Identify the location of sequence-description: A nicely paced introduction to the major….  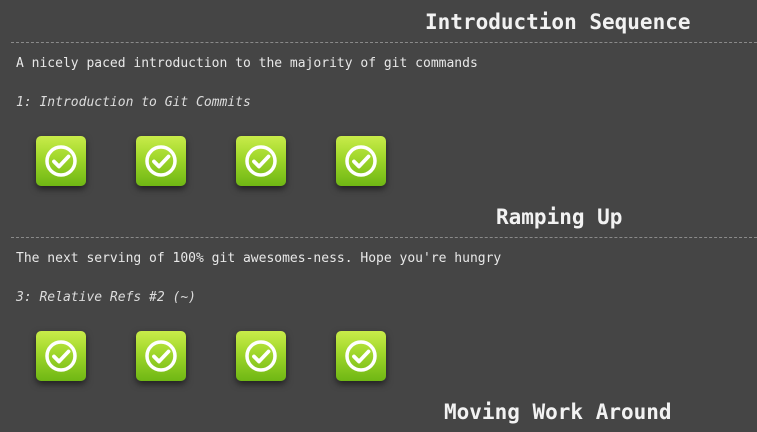
(247, 63).